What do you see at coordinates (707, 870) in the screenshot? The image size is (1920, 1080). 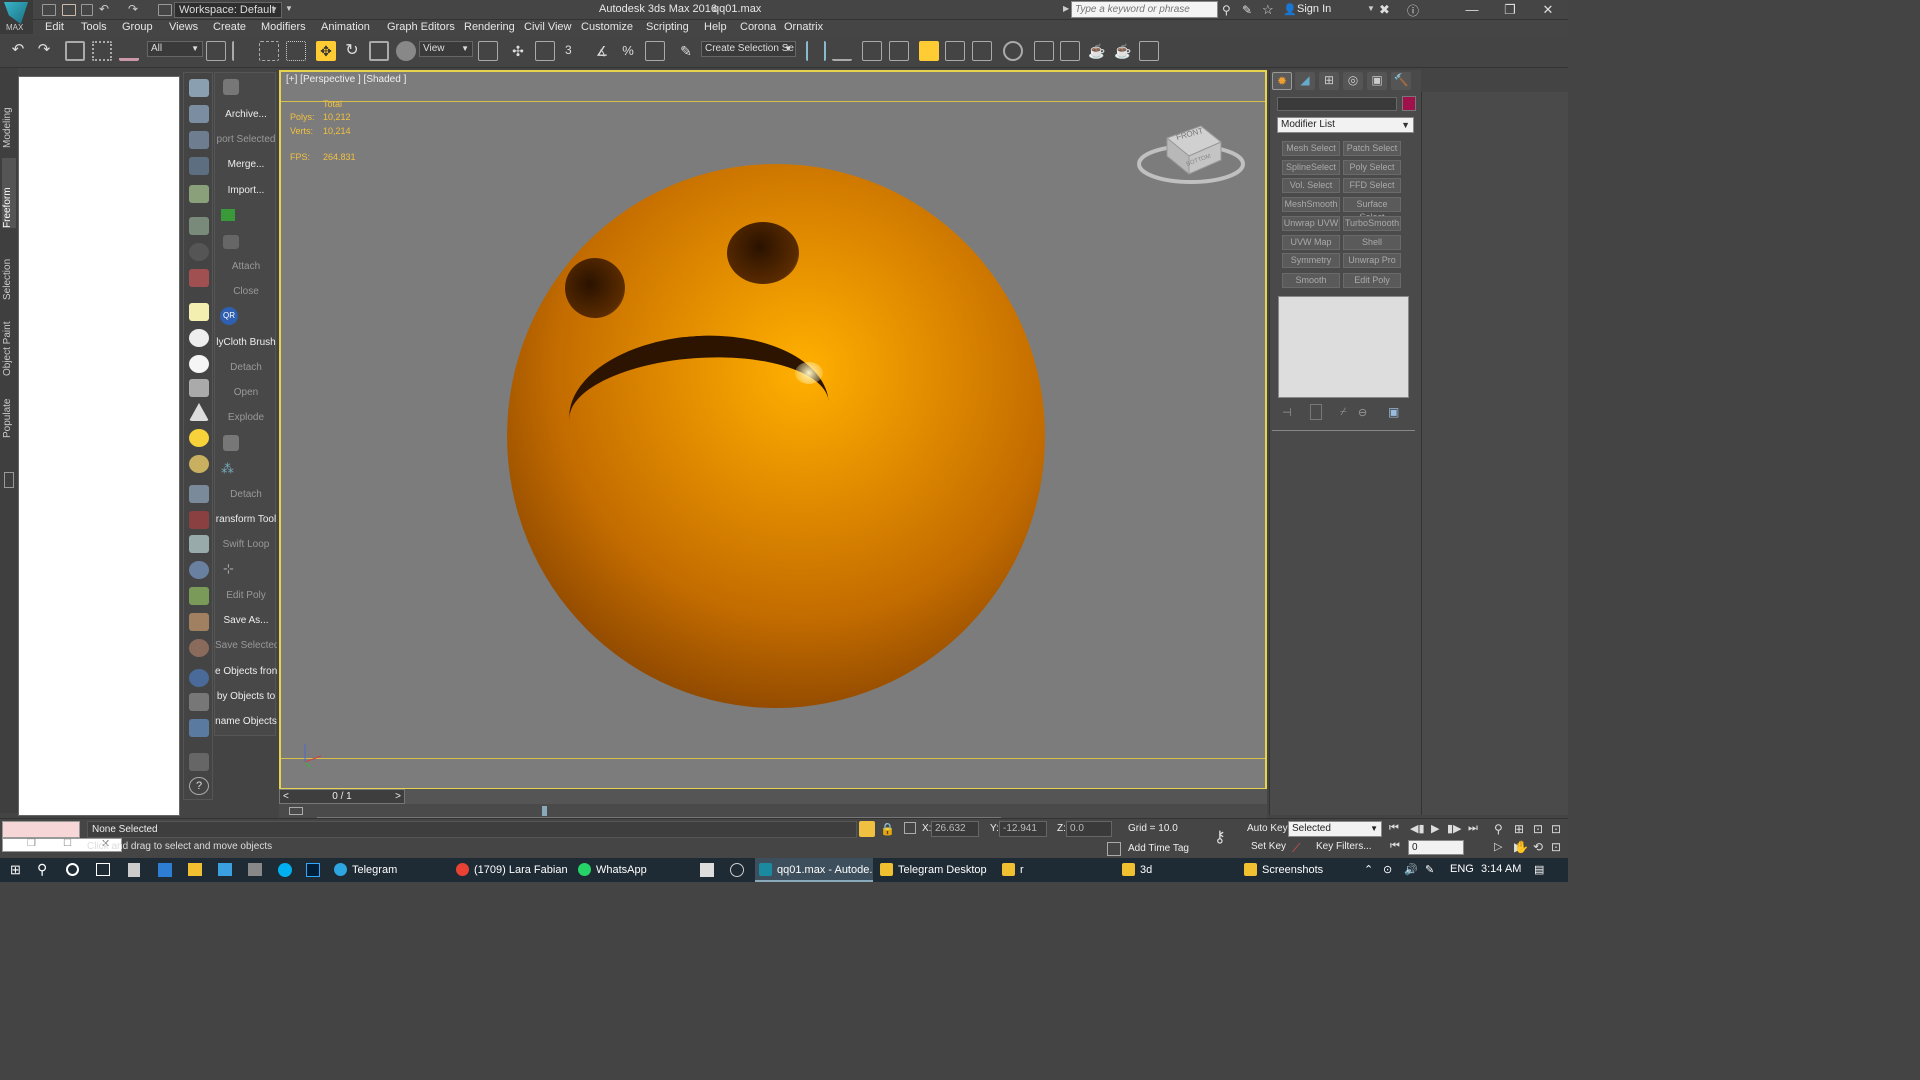 I see `photos-icon` at bounding box center [707, 870].